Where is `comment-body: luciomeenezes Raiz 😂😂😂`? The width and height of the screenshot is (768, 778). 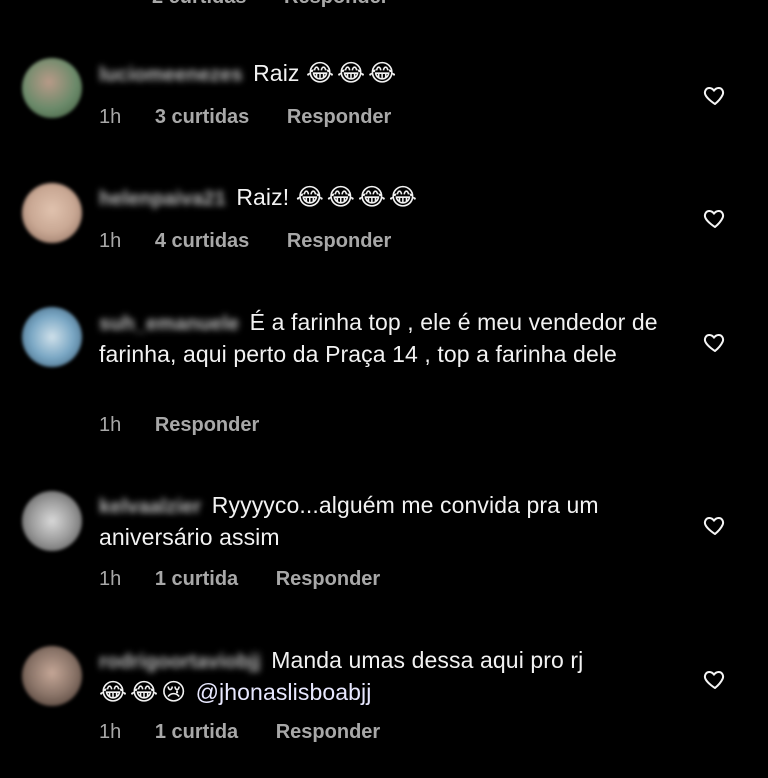
comment-body: luciomeenezes Raiz 😂😂😂 is located at coordinates (389, 74).